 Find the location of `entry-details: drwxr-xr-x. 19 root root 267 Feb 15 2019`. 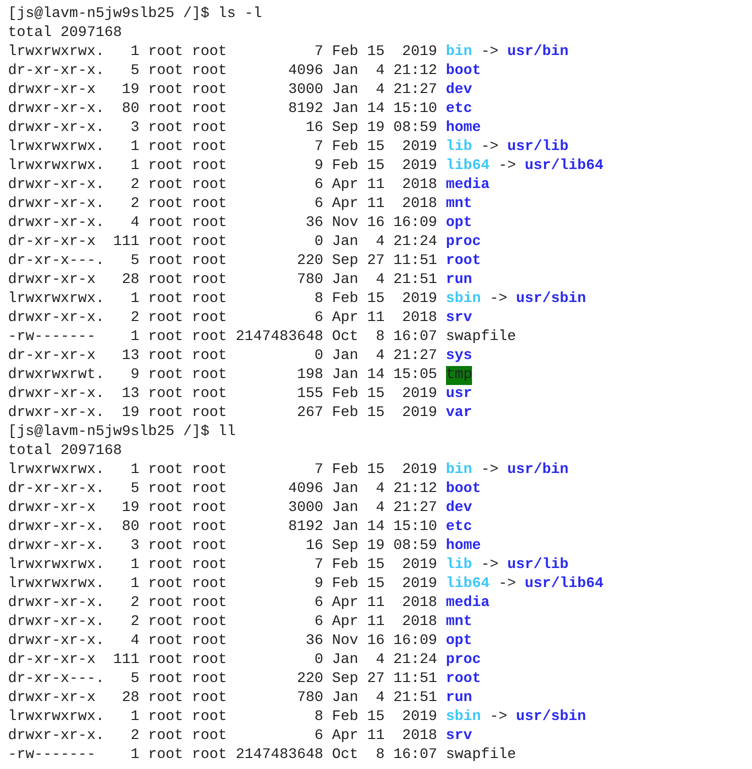

entry-details: drwxr-xr-x. 19 root root 267 Feb 15 2019 is located at coordinates (223, 413).